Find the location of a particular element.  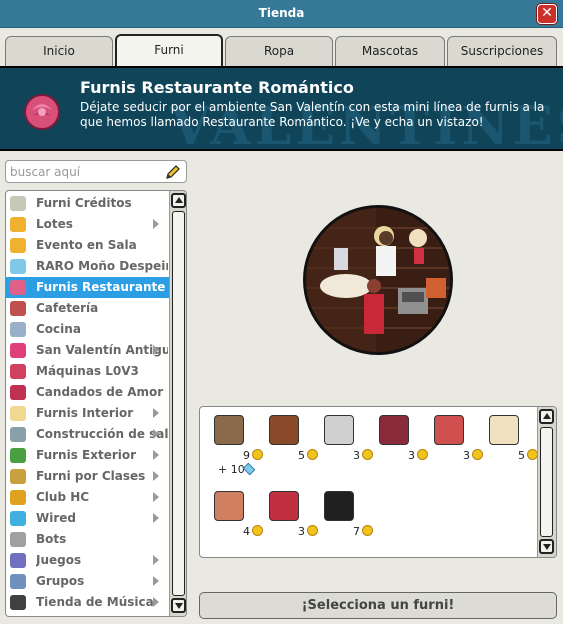

music-icon is located at coordinates (18, 602).